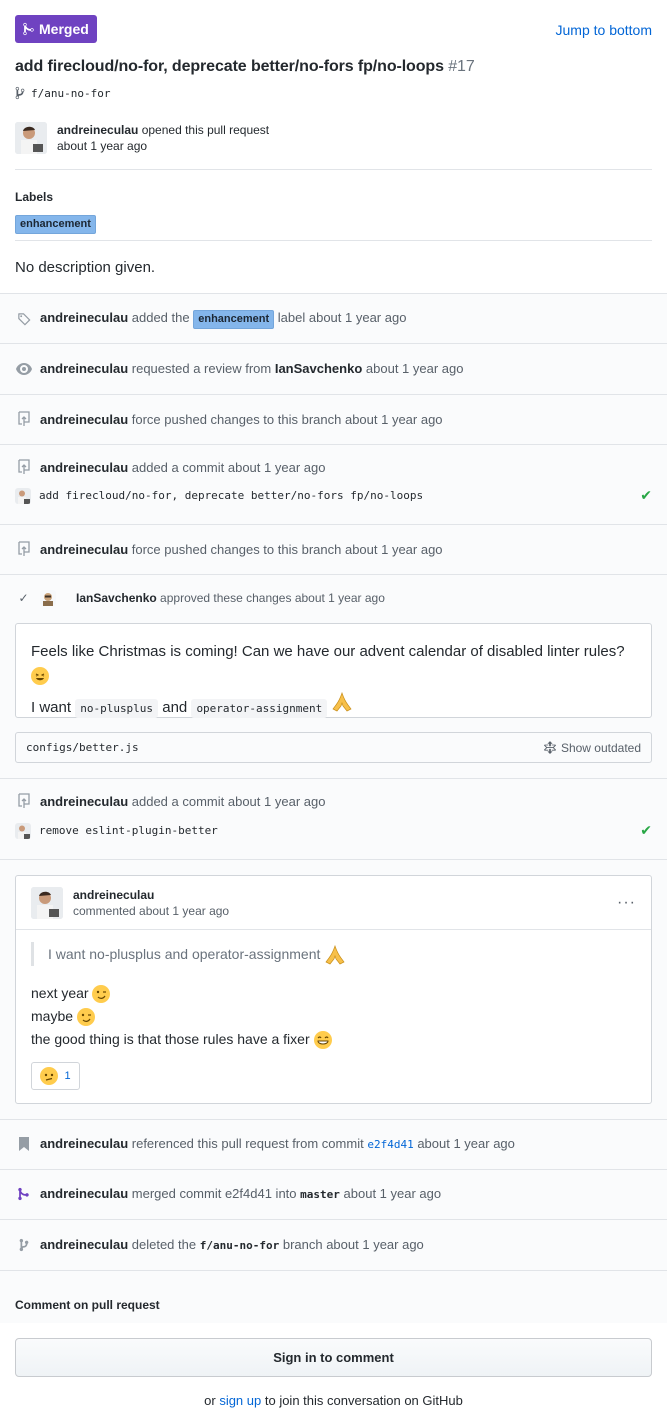 This screenshot has width=667, height=1426. I want to click on opened-action: opened this pull request, so click(205, 130).